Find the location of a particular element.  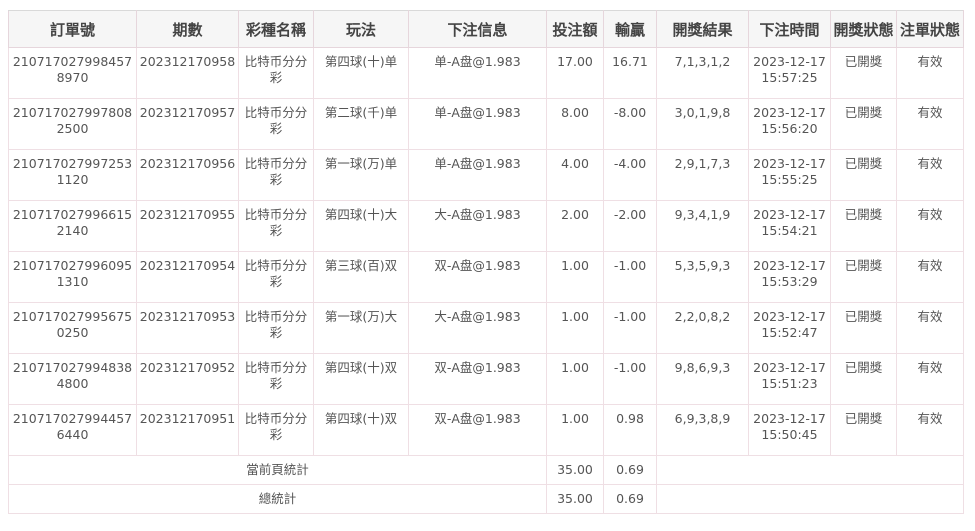

header-time: 下注時間 is located at coordinates (789, 29).